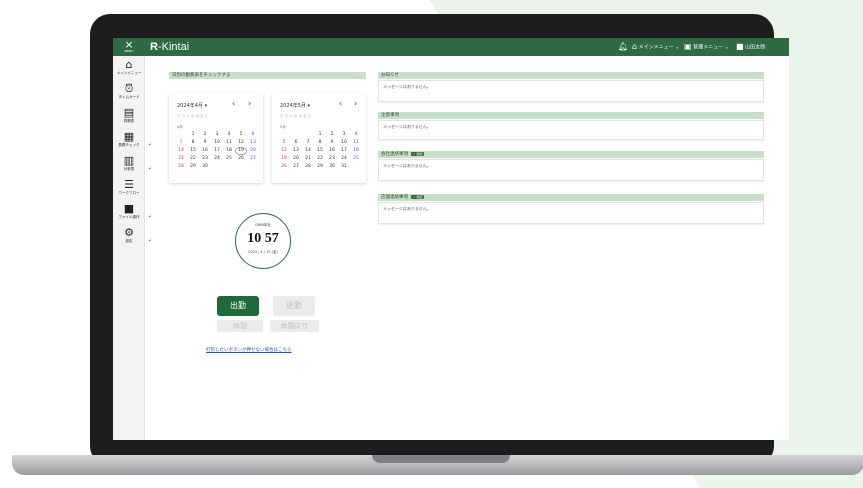 The image size is (863, 488). I want to click on sidebar-item-files: ■ ファイル操作, so click(129, 211).